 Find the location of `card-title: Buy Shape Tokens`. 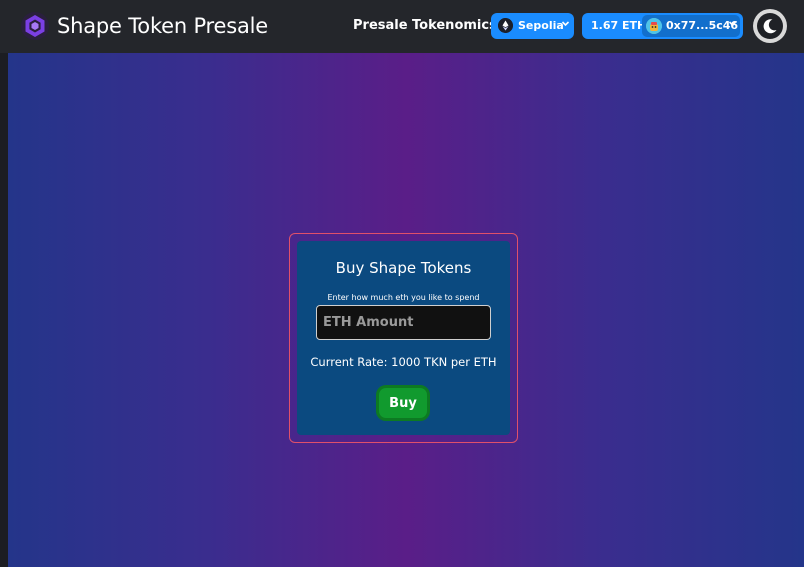

card-title: Buy Shape Tokens is located at coordinates (403, 268).